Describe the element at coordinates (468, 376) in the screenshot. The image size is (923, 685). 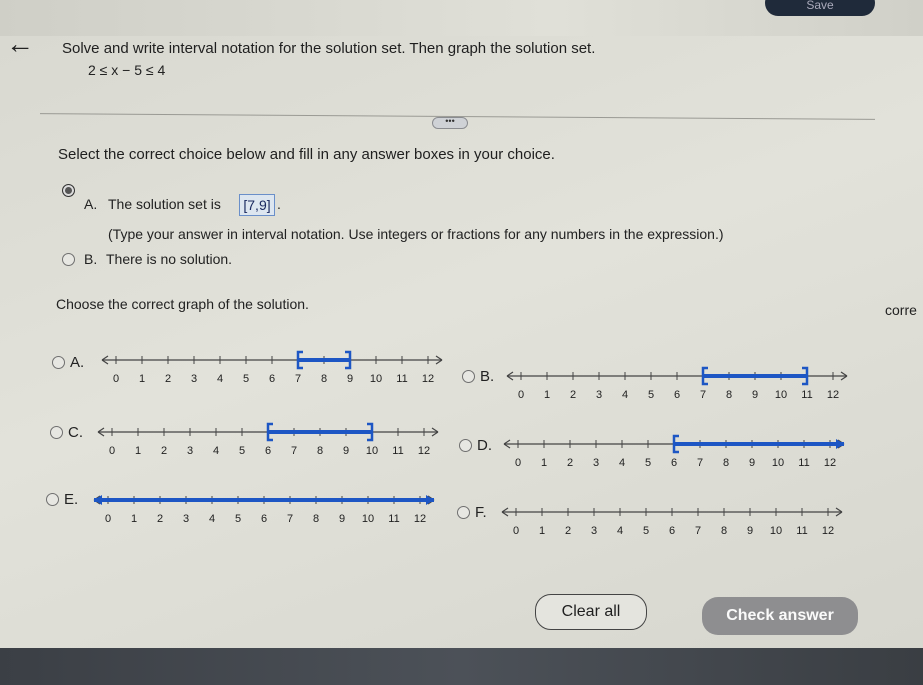
I see `radio-graph-b` at that location.